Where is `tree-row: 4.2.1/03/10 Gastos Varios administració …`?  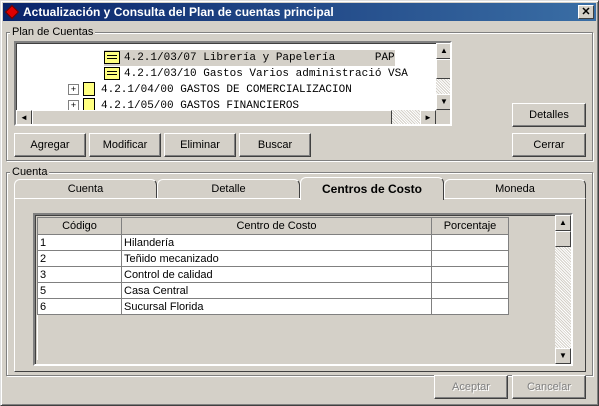
tree-row: 4.2.1/03/10 Gastos Varios administració … is located at coordinates (256, 74).